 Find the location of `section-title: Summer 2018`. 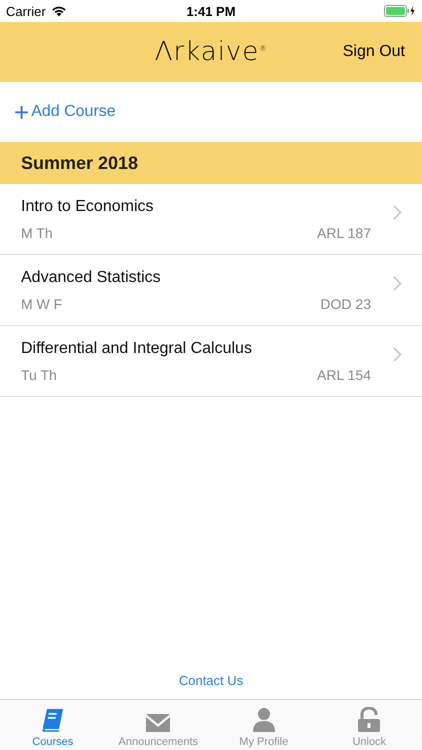

section-title: Summer 2018 is located at coordinates (79, 163).